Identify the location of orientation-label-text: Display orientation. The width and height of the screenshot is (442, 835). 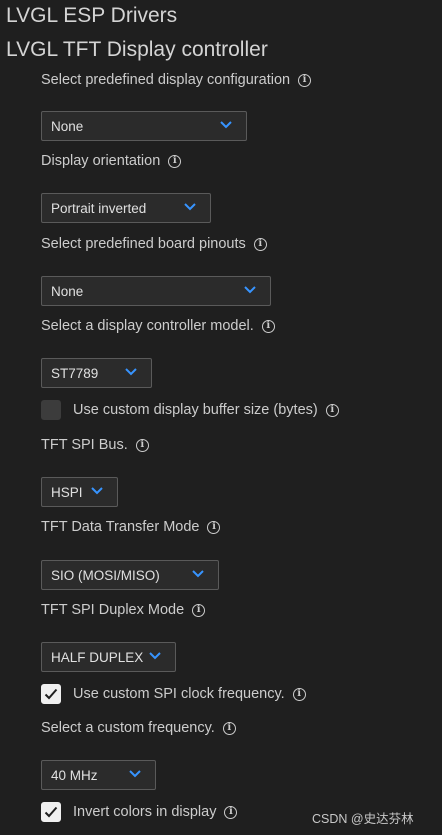
(101, 161).